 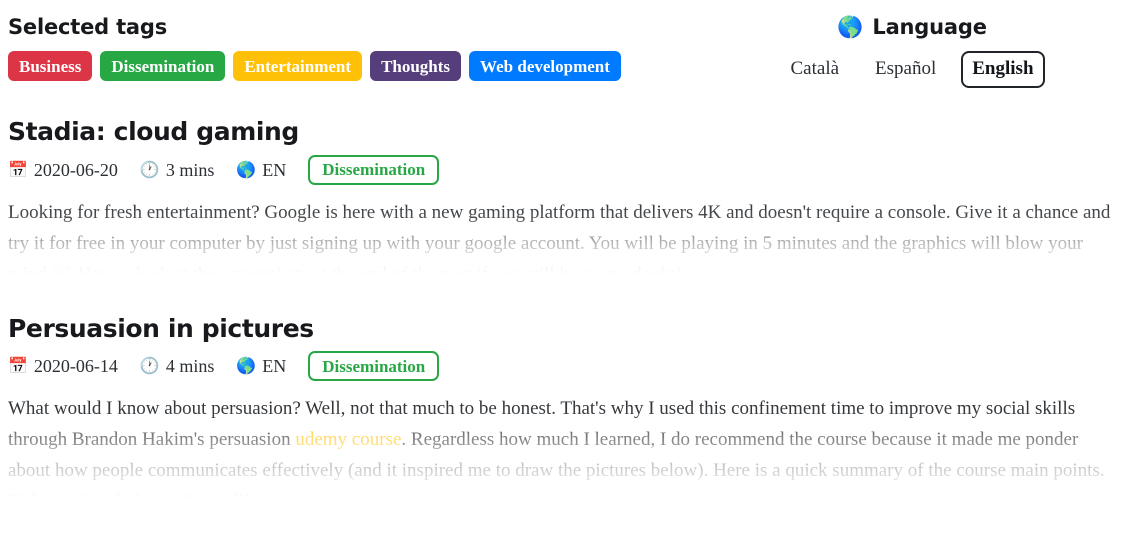 What do you see at coordinates (929, 27) in the screenshot?
I see `language-heading: Language` at bounding box center [929, 27].